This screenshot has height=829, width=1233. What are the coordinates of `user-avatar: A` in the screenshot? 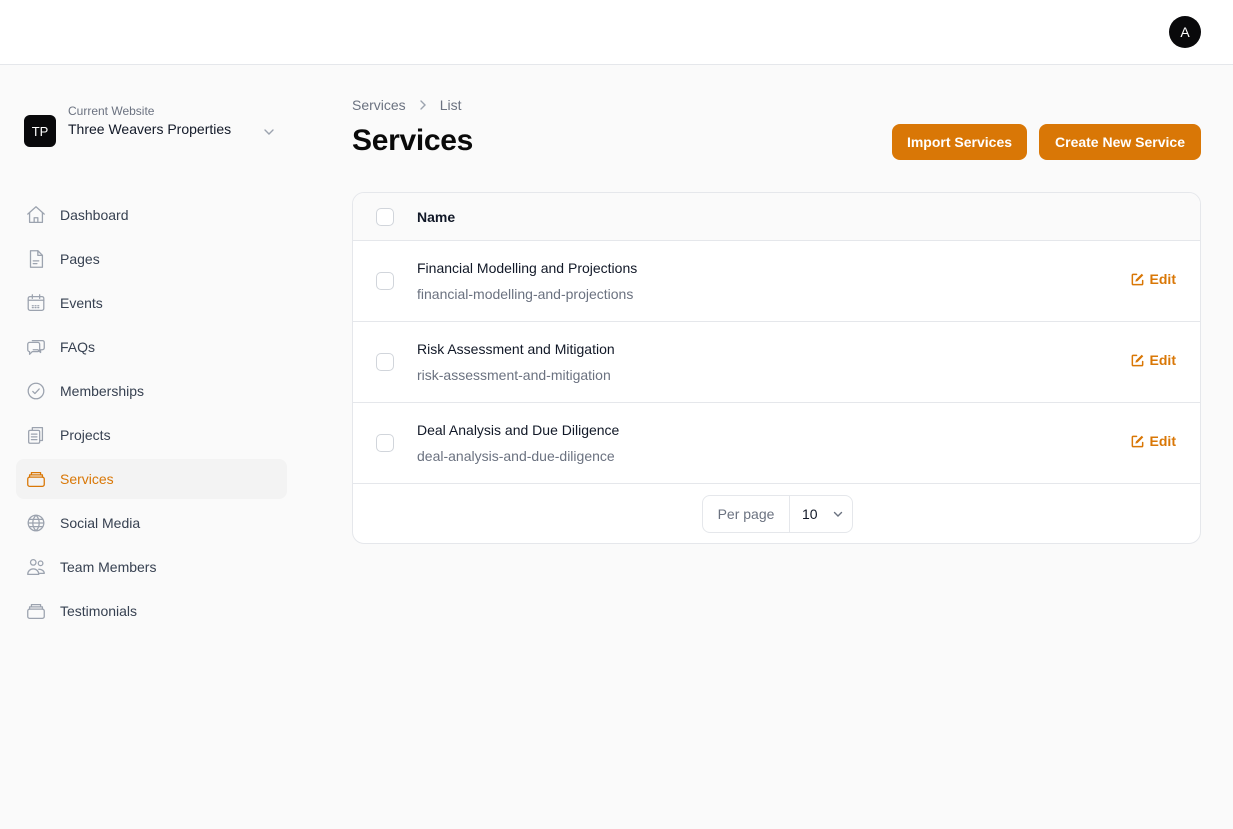 It's located at (1185, 32).